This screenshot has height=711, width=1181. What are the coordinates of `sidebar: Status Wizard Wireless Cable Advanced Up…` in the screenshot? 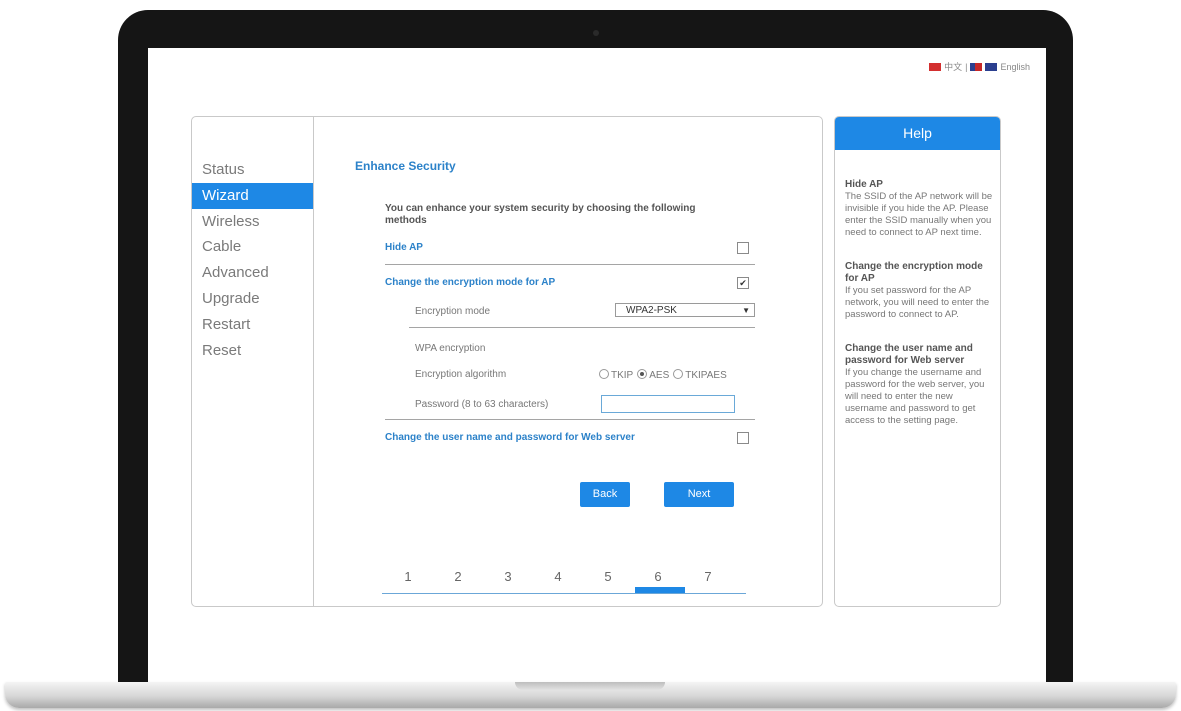 It's located at (253, 361).